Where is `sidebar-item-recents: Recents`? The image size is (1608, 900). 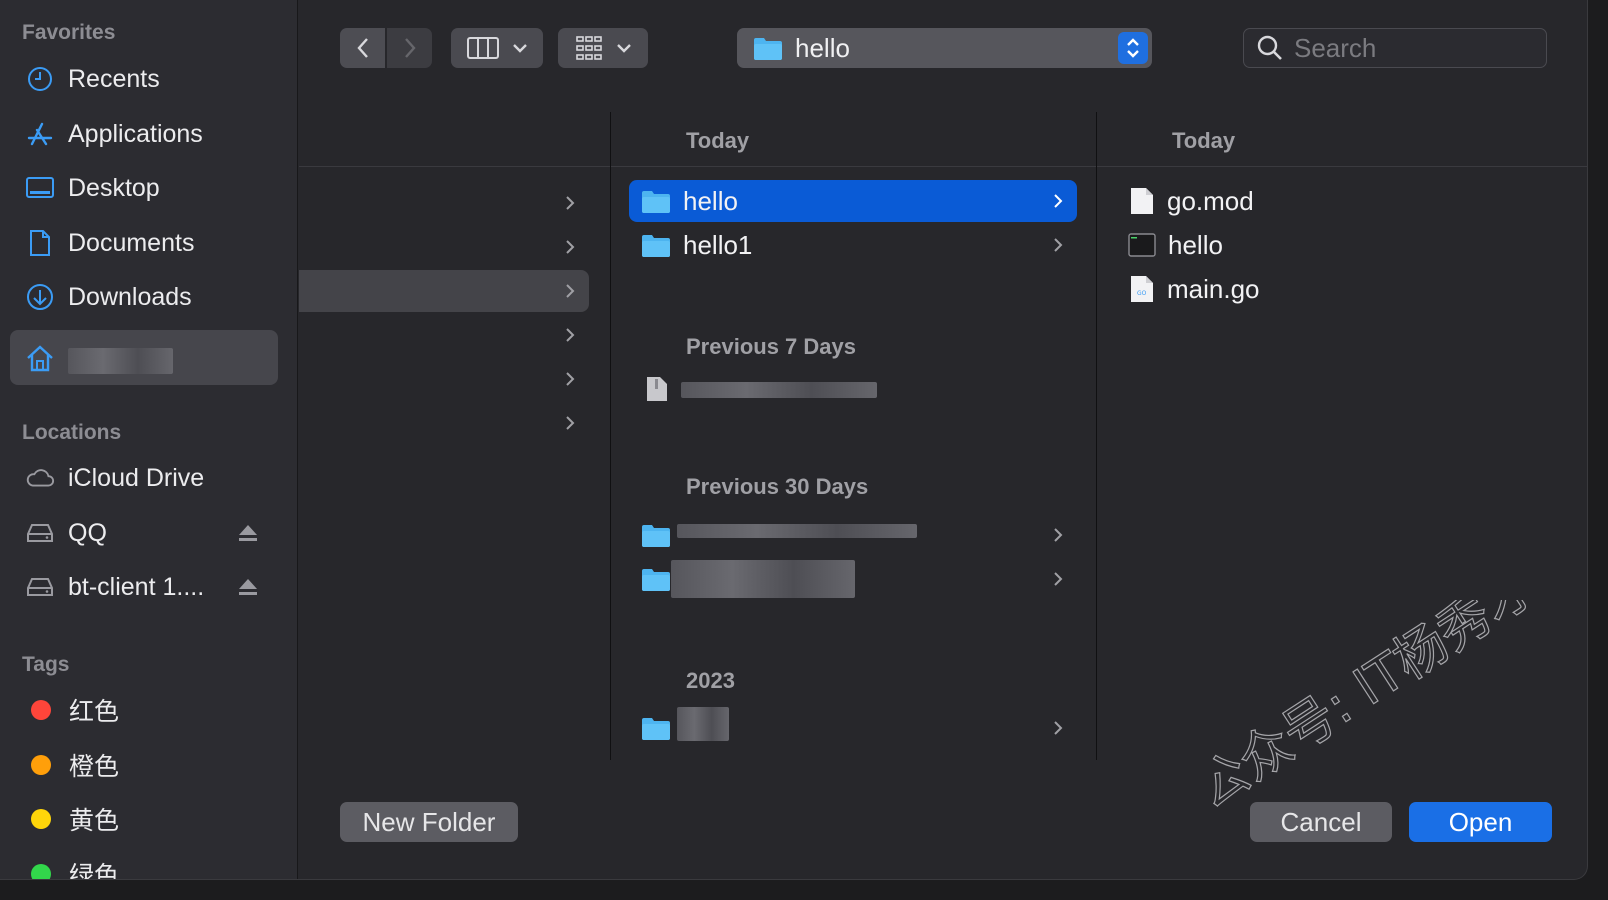 sidebar-item-recents: Recents is located at coordinates (144, 79).